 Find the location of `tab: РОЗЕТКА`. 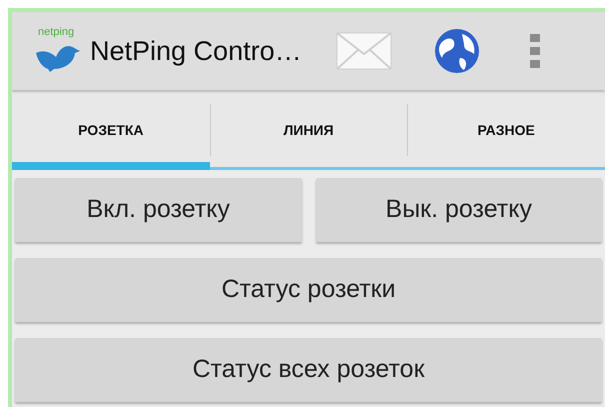

tab: РОЗЕТКА is located at coordinates (111, 130).